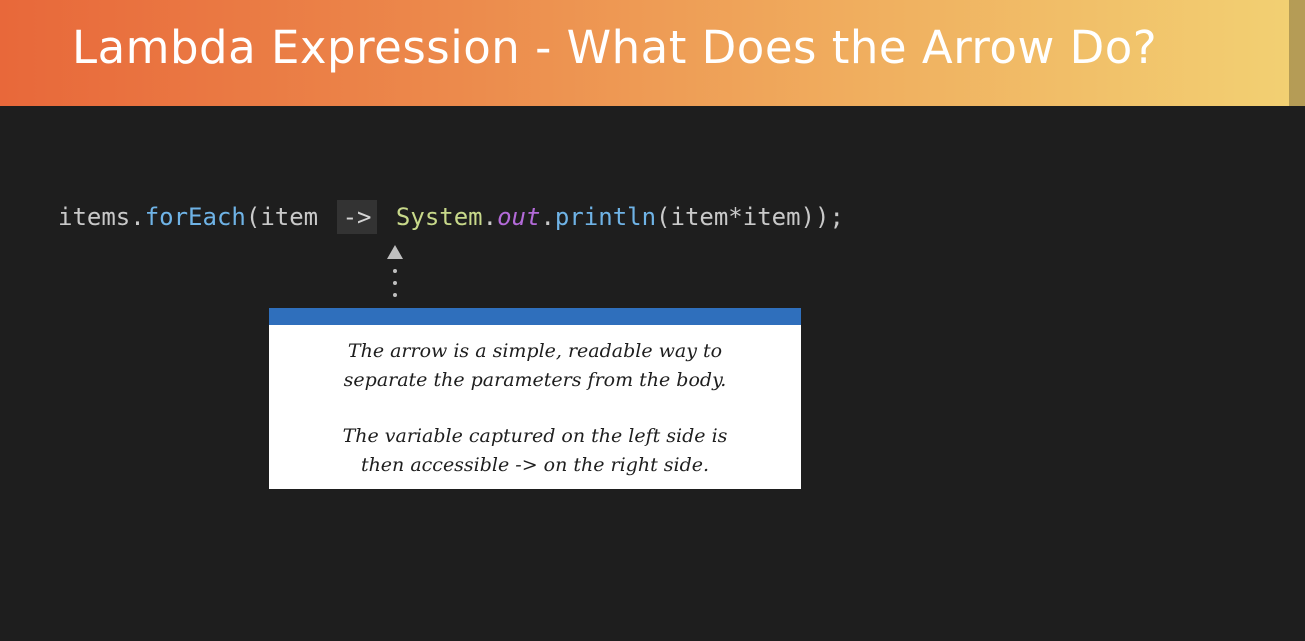 The height and width of the screenshot is (641, 1305). What do you see at coordinates (605, 217) in the screenshot?
I see `code-method-println: println` at bounding box center [605, 217].